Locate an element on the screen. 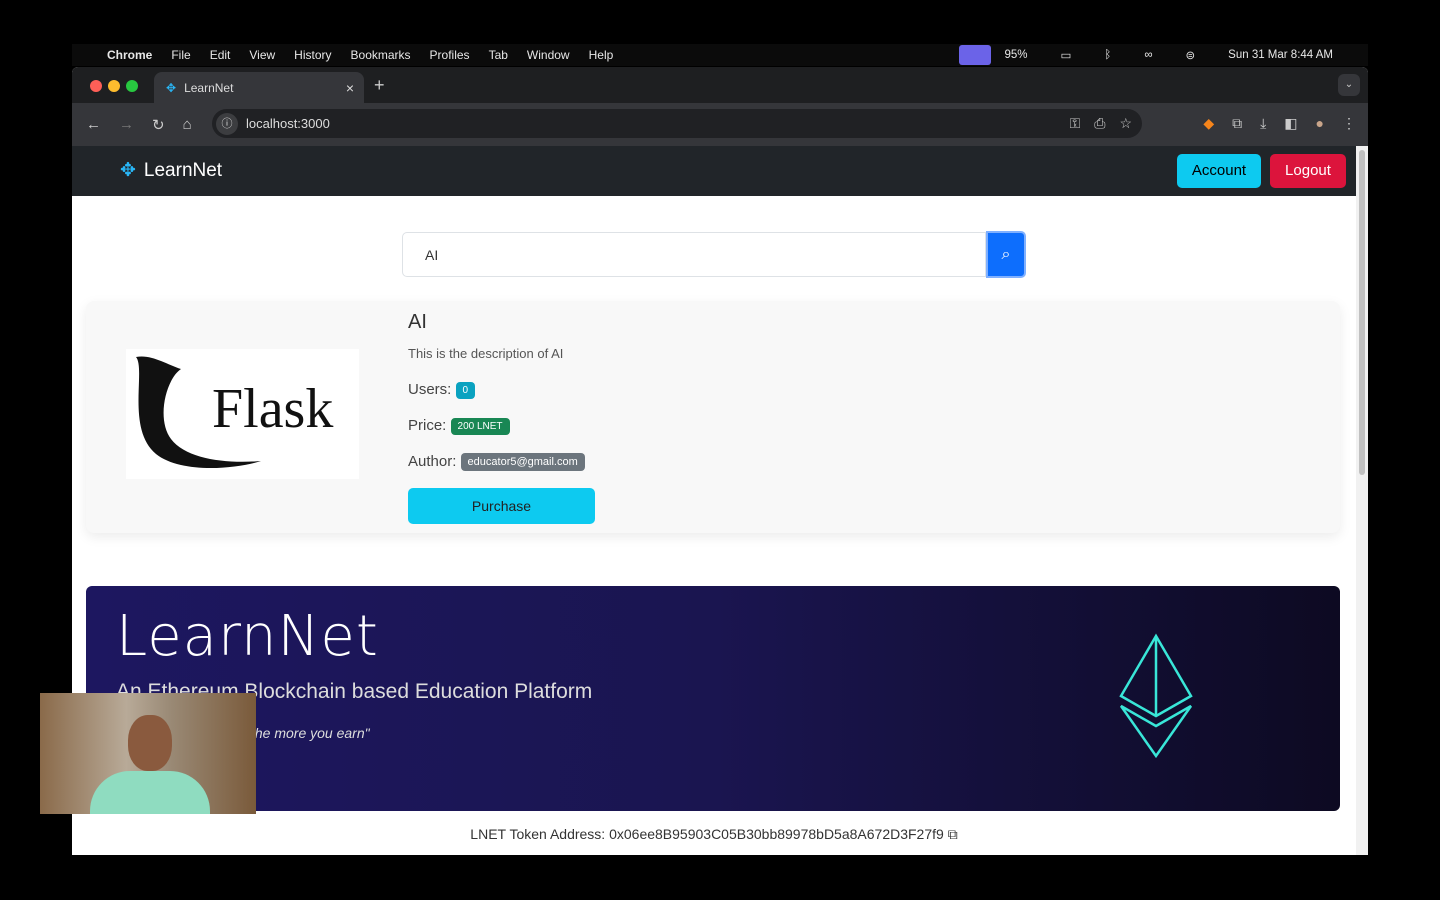 This screenshot has height=900, width=1440. url-text: localhost:3000 is located at coordinates (288, 123).